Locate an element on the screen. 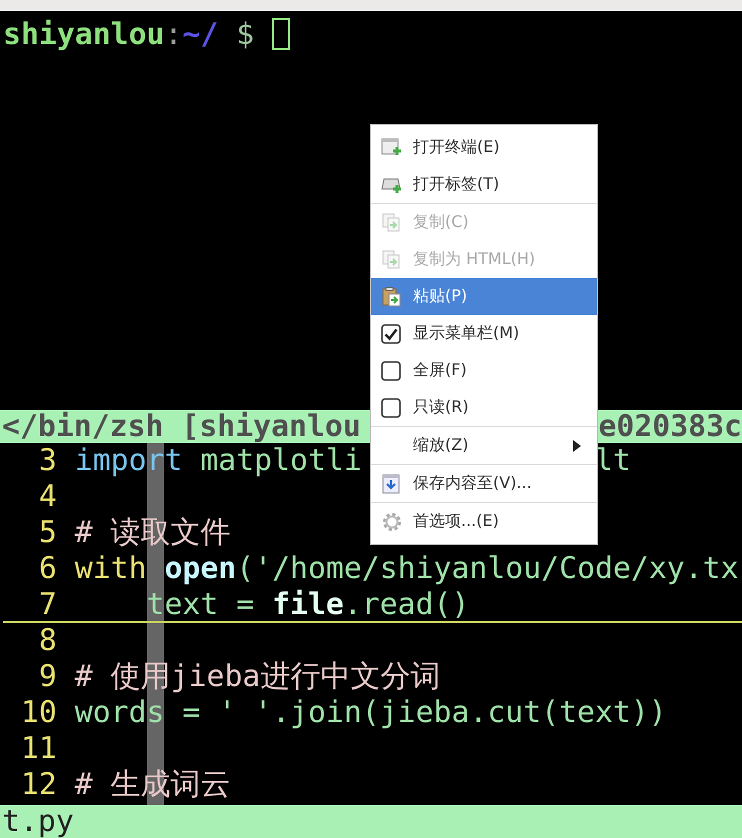  line-number: 10 is located at coordinates (38, 713).